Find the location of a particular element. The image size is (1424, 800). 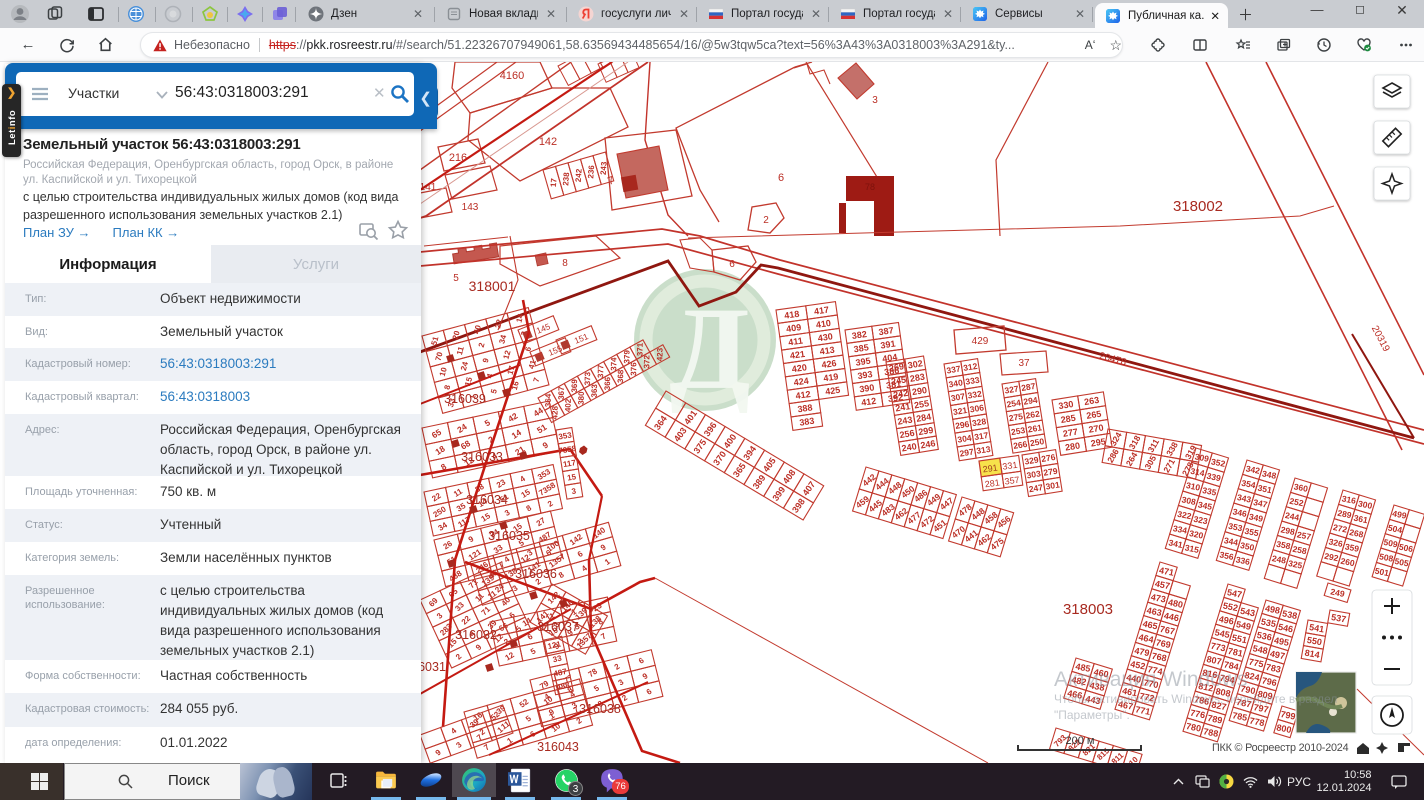

svg-text: 78 is located at coordinates (870, 187).